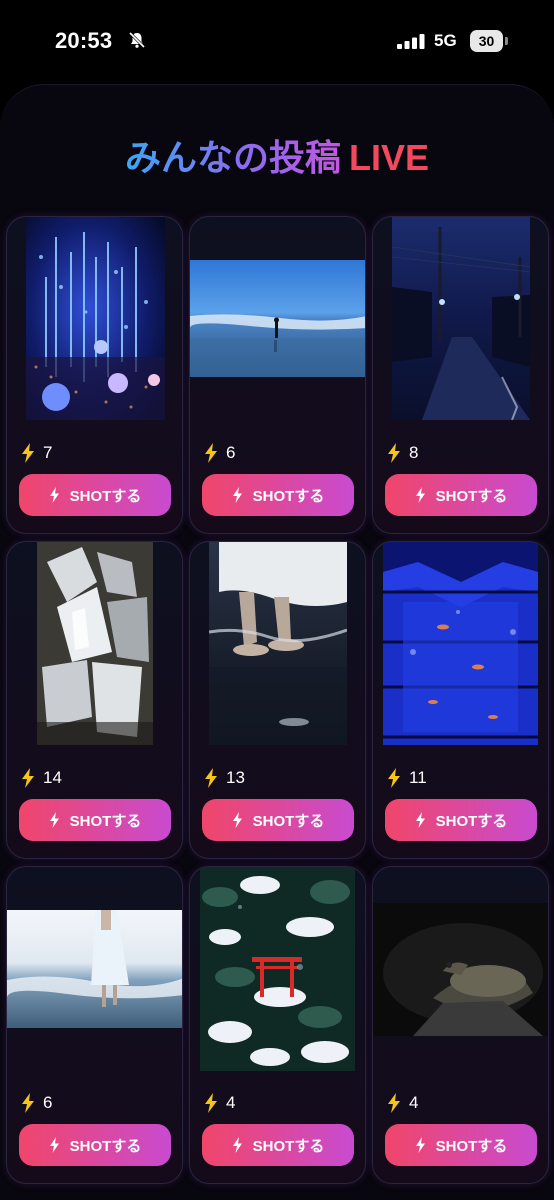  What do you see at coordinates (52, 777) in the screenshot?
I see `shot-count-value: 14` at bounding box center [52, 777].